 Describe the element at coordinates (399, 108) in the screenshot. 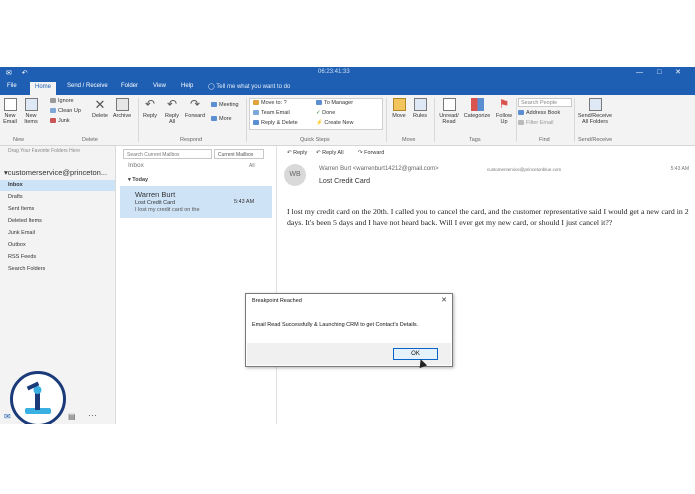

I see `move-button: Move` at that location.